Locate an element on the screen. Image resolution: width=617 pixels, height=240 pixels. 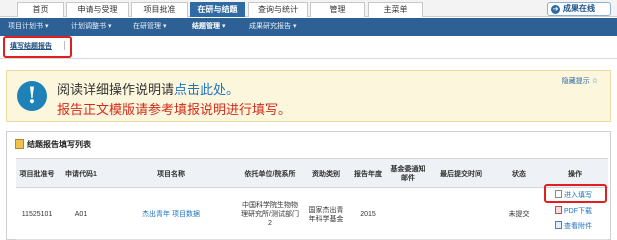
panel-title-text: 结题报告填写列表 is located at coordinates (59, 144).